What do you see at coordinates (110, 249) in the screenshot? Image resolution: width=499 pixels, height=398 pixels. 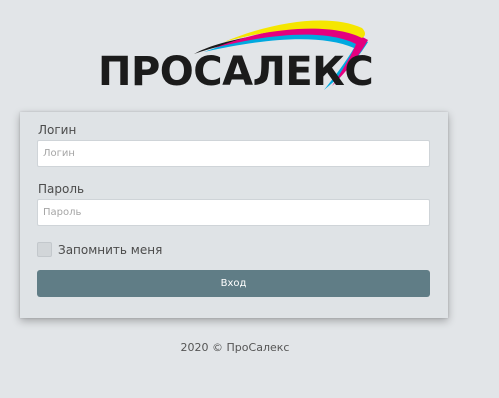 I see `remember-label: Запомнить меня` at bounding box center [110, 249].